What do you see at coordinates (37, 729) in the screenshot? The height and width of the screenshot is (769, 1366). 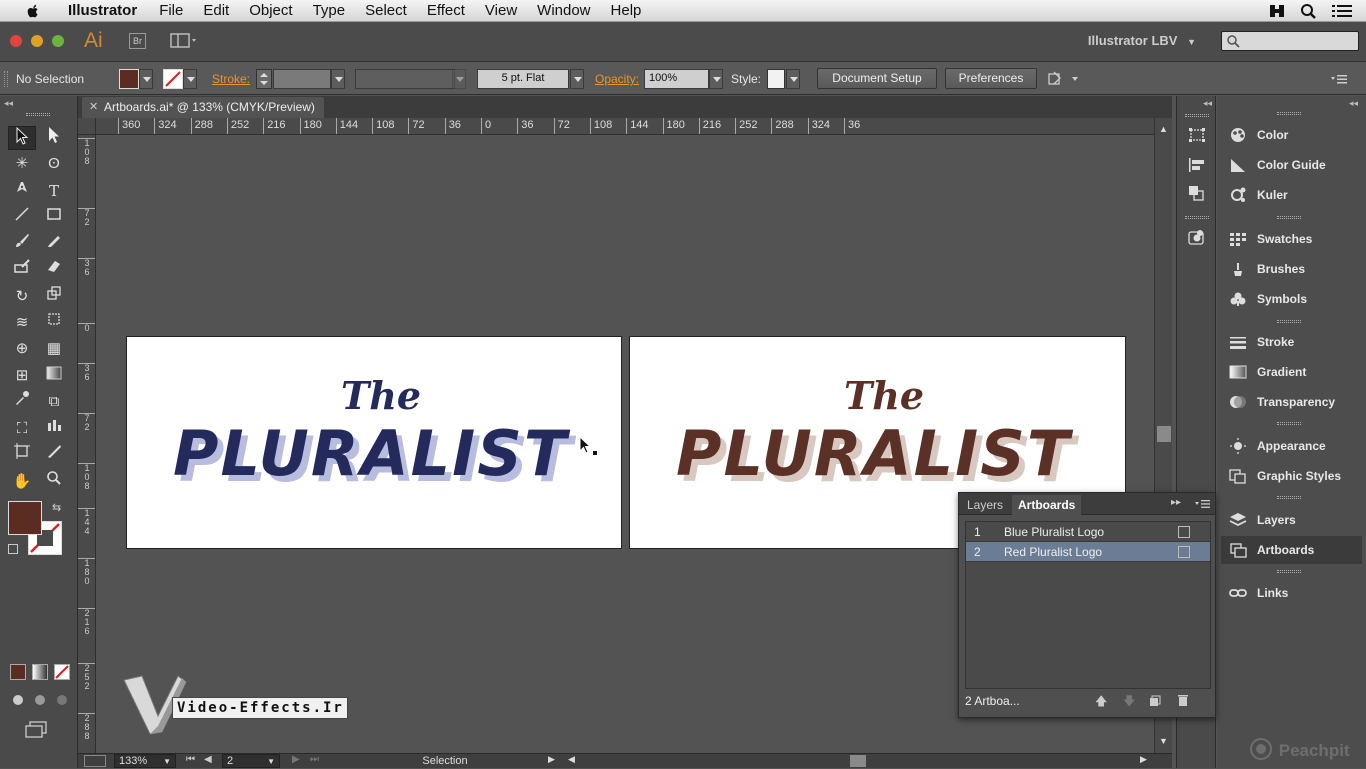 I see `screen-mode-button` at bounding box center [37, 729].